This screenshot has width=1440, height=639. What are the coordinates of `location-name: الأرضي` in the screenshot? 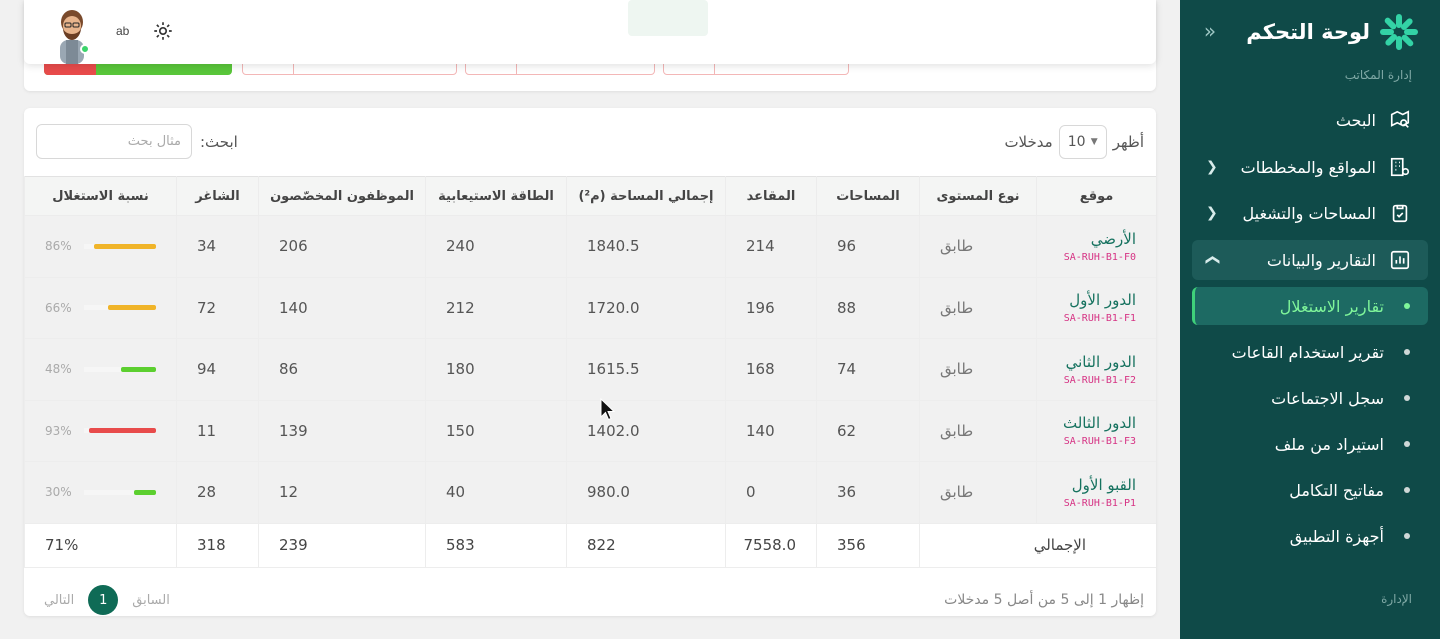 It's located at (1086, 239).